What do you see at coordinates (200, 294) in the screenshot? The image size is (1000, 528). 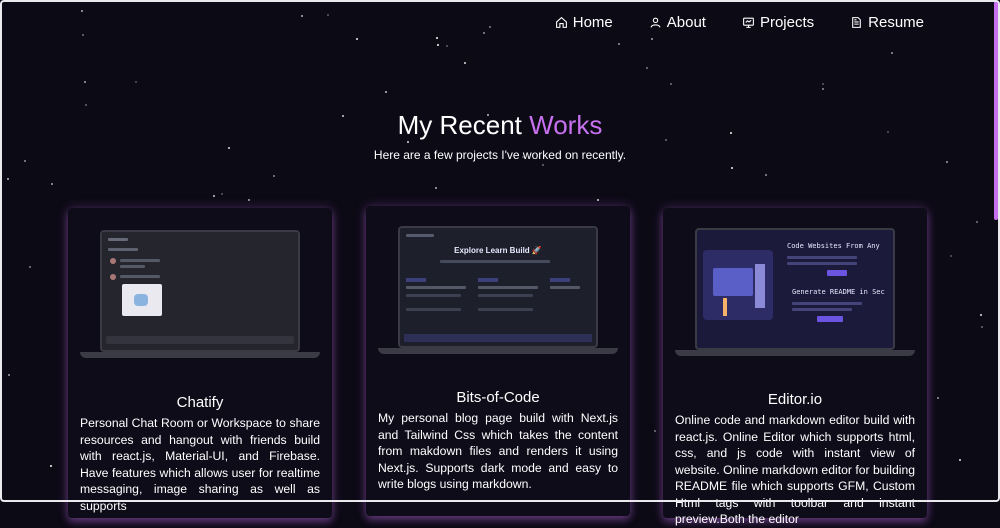 I see `project-preview-image` at bounding box center [200, 294].